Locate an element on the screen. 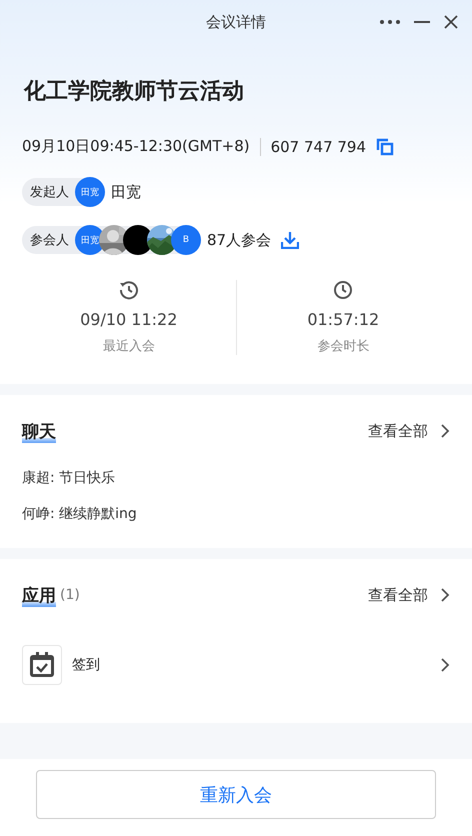 This screenshot has width=472, height=836. section-title: 应用 is located at coordinates (39, 595).